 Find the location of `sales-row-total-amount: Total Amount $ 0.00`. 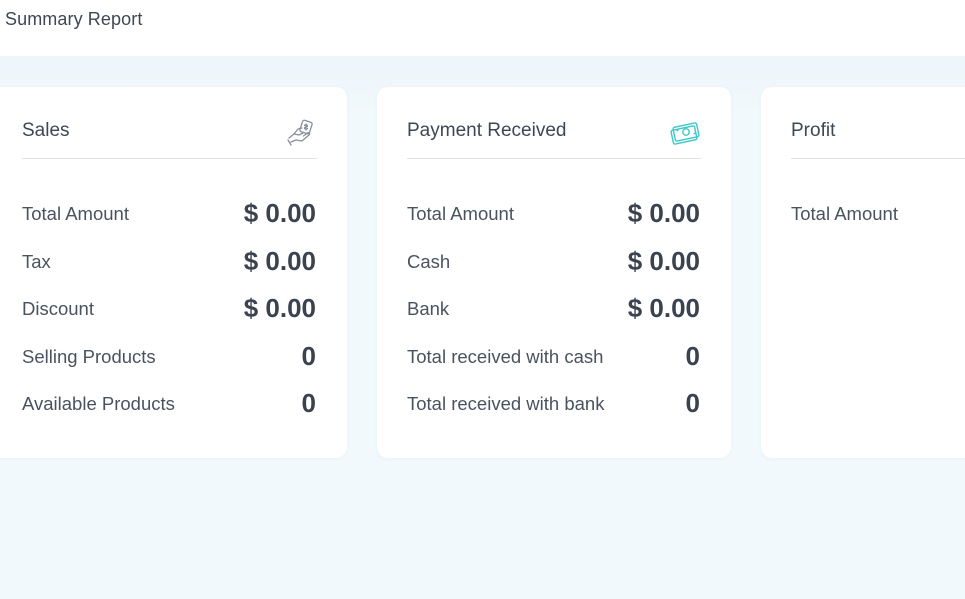

sales-row-total-amount: Total Amount $ 0.00 is located at coordinates (169, 222).